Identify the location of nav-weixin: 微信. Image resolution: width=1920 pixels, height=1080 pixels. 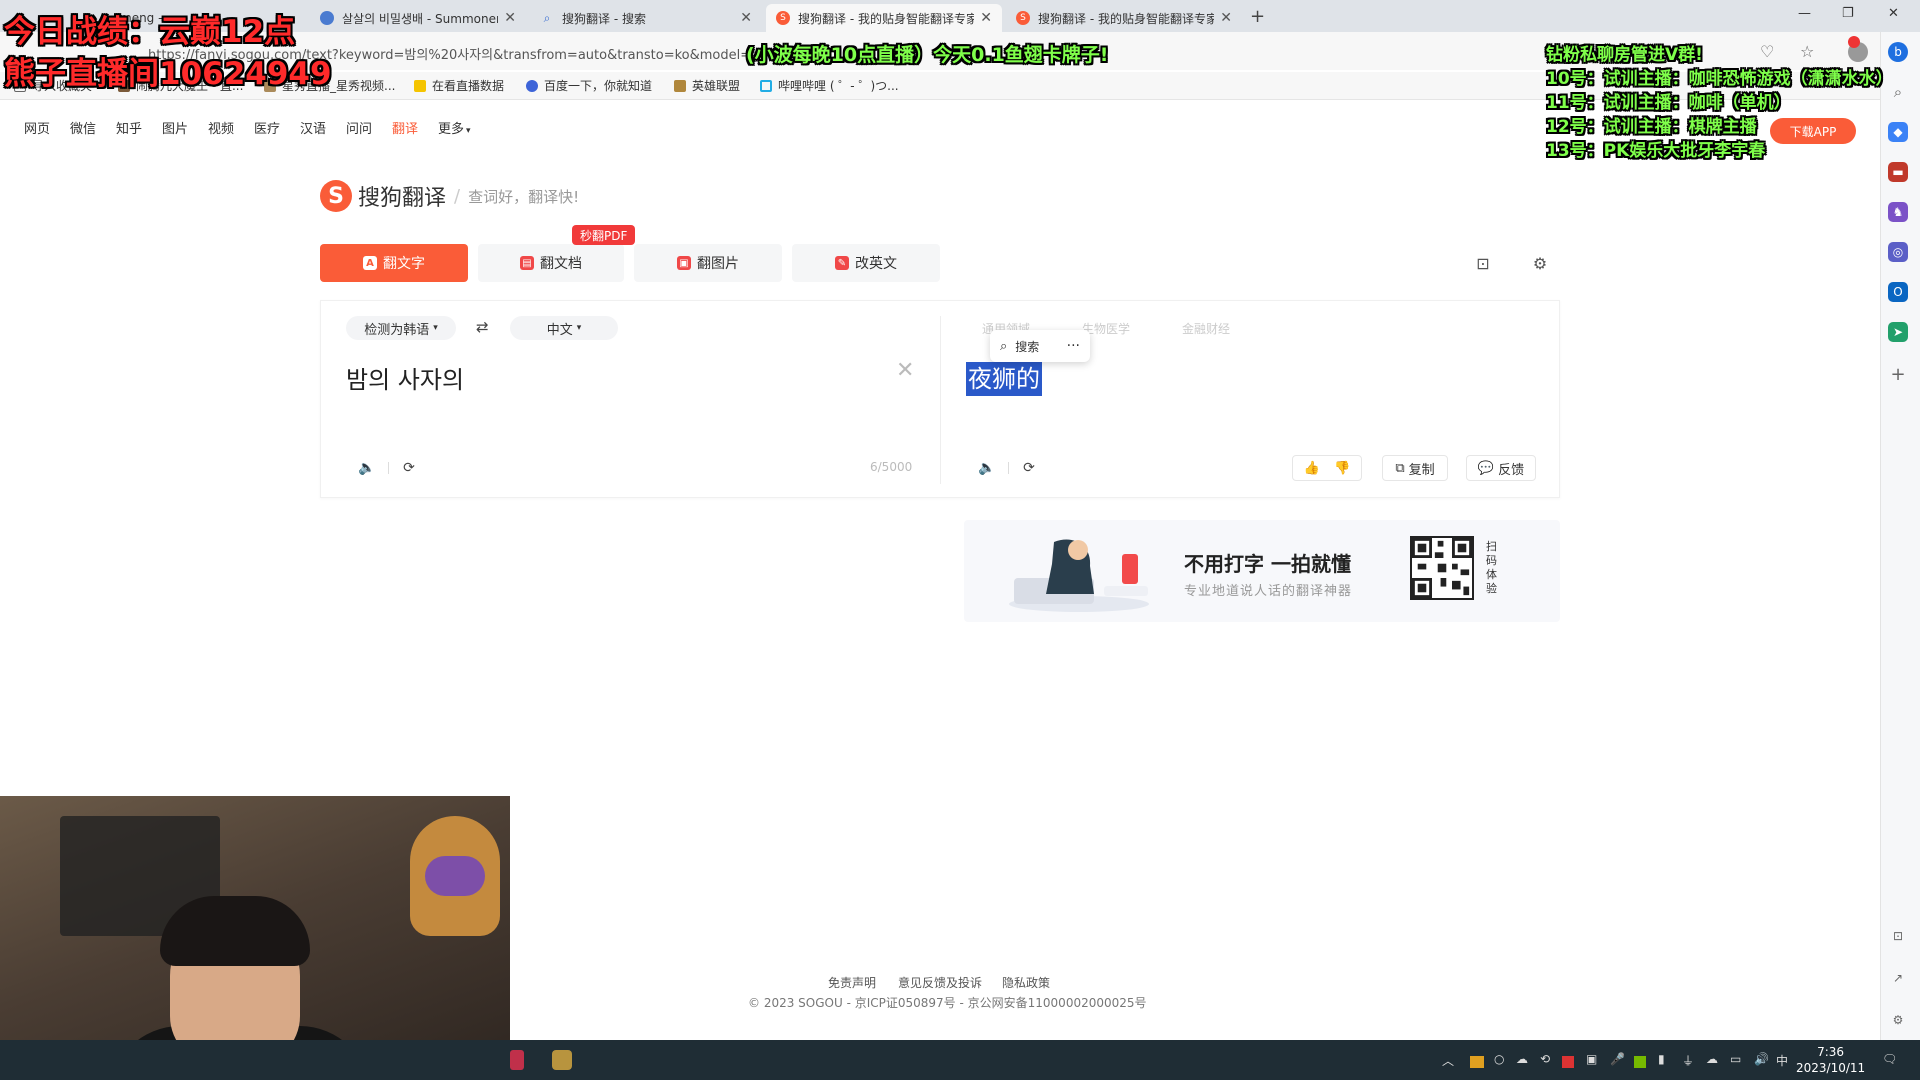
(83, 127).